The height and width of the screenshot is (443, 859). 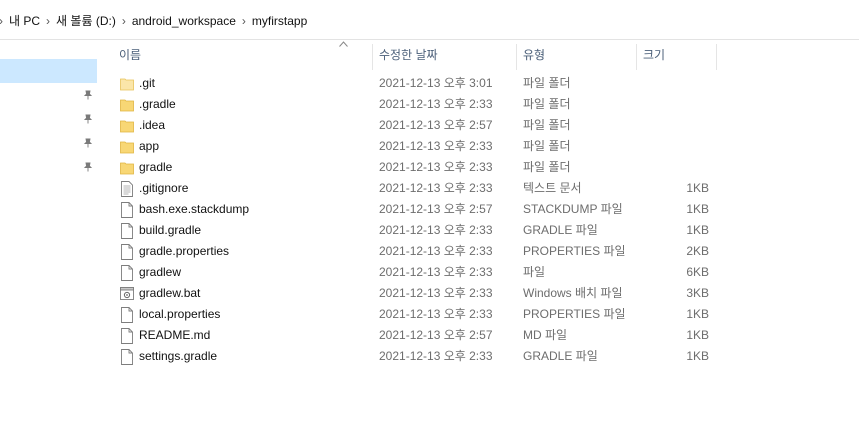 I want to click on breadcrumb-item-myfirstapp: myfirstapp, so click(x=279, y=21).